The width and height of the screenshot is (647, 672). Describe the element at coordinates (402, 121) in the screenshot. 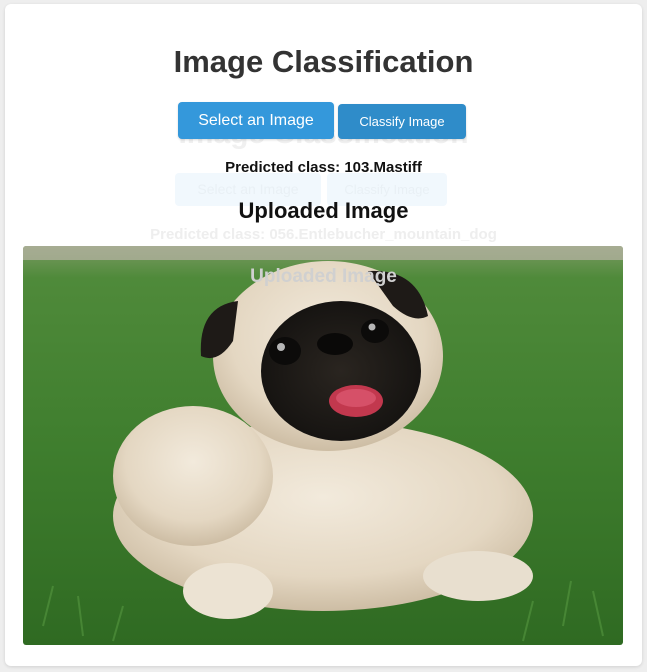

I see `classify-image-button: Classify Image` at that location.